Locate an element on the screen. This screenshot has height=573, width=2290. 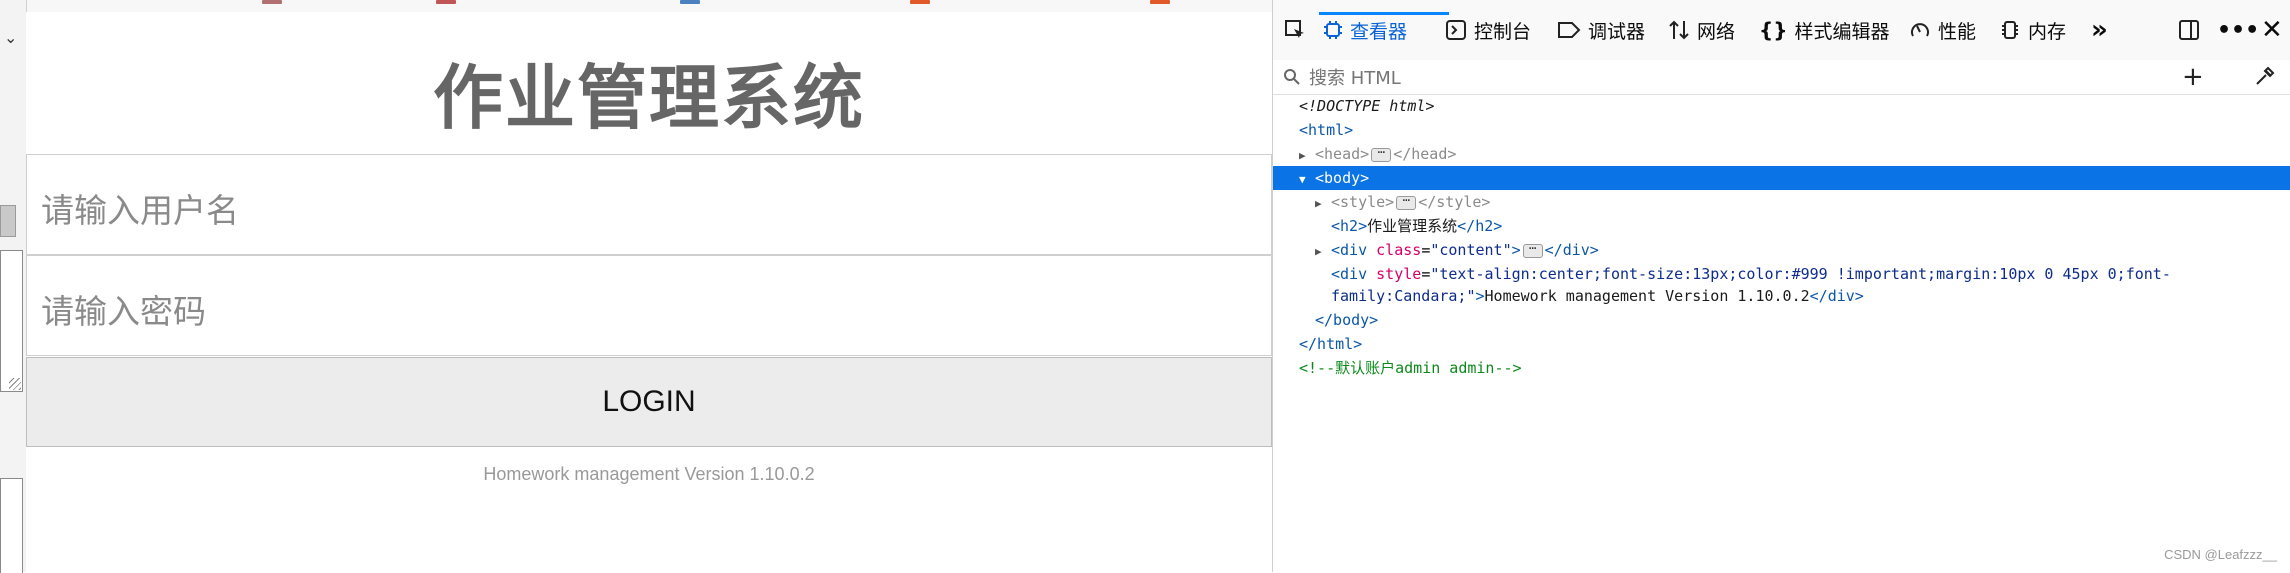
memory-chip-icon is located at coordinates (2010, 30).